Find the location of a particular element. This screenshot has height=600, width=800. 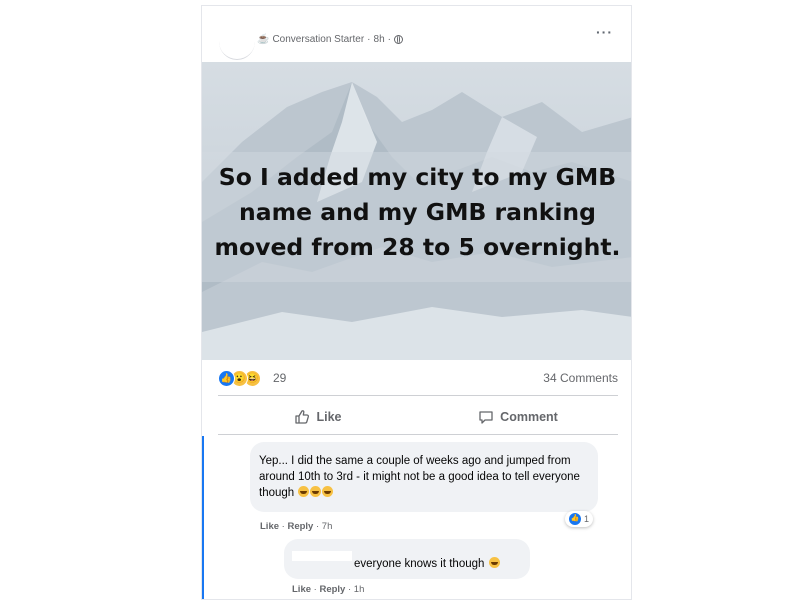

post-header: ☕ Conversation Starter · 8h · ··· is located at coordinates (416, 34).